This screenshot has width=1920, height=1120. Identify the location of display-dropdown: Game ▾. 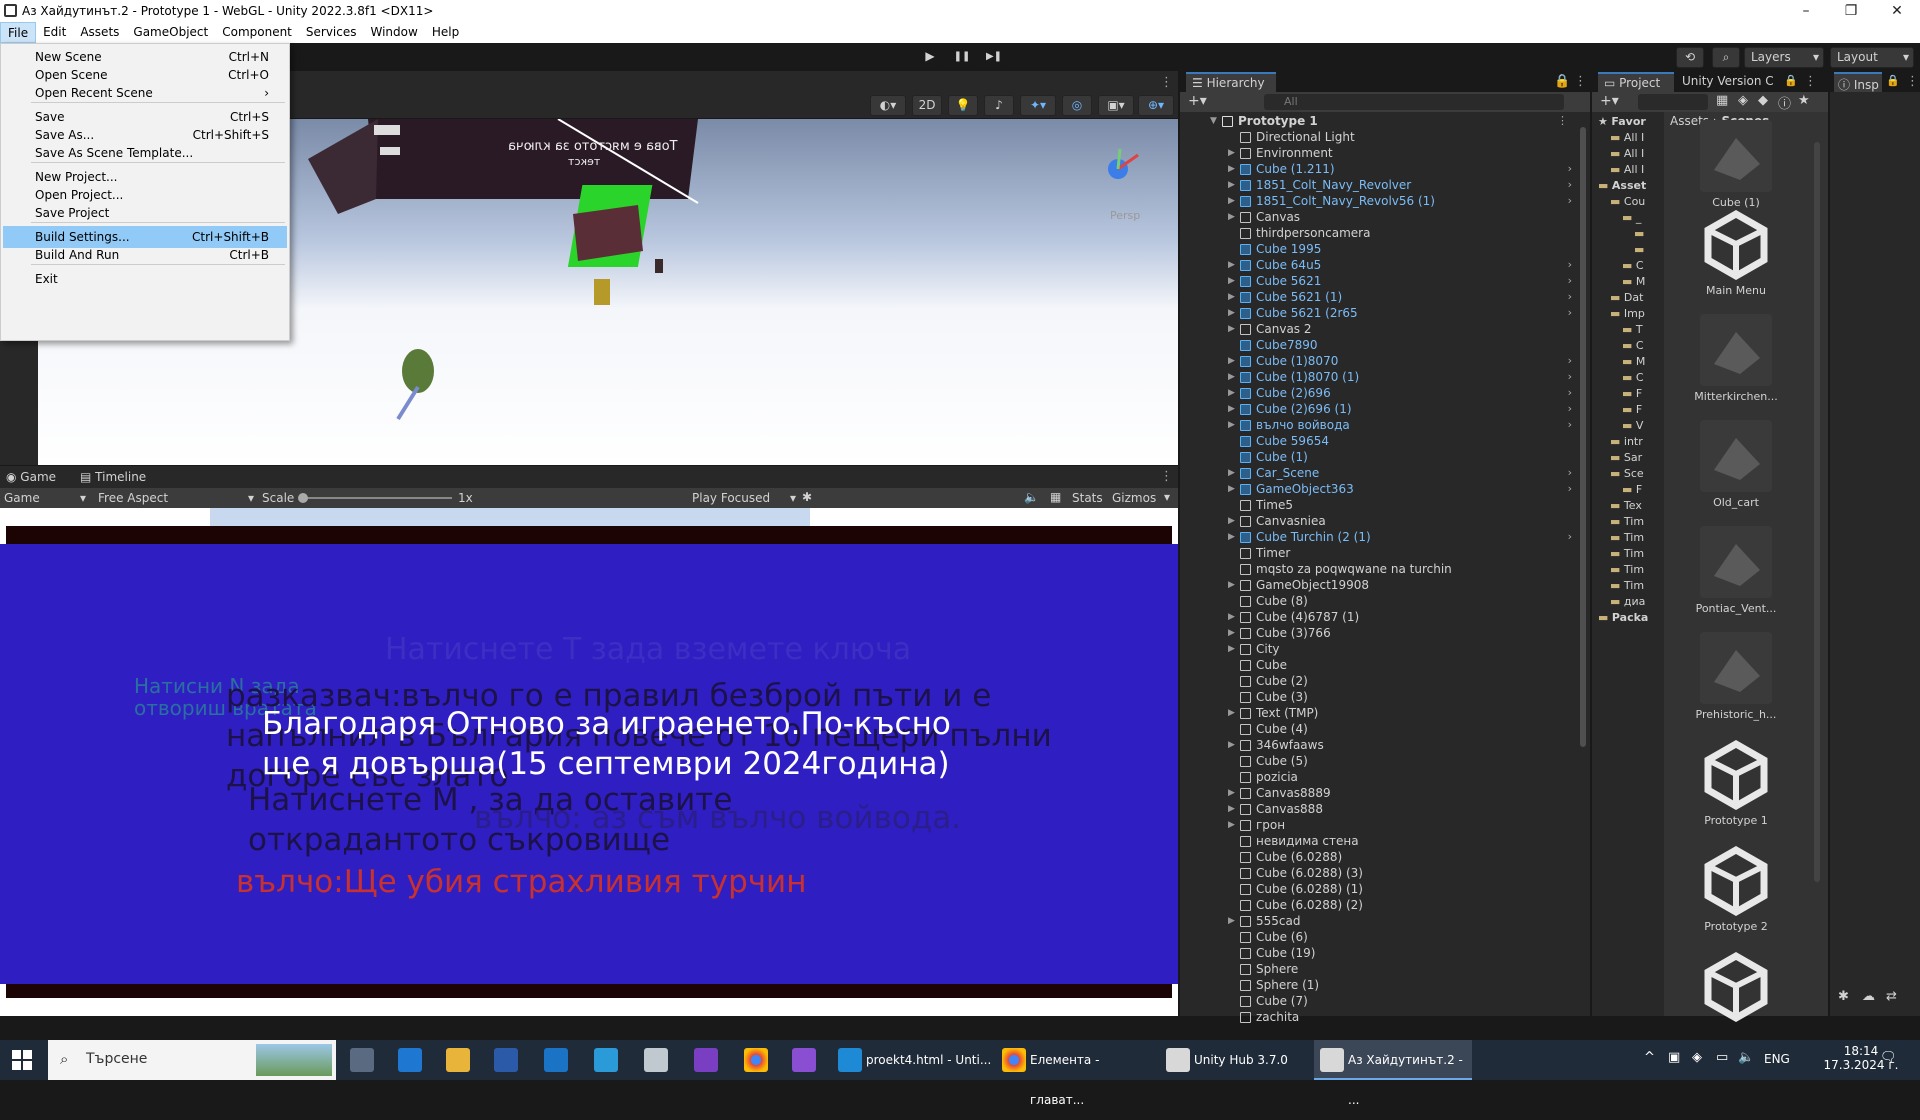
(45, 498).